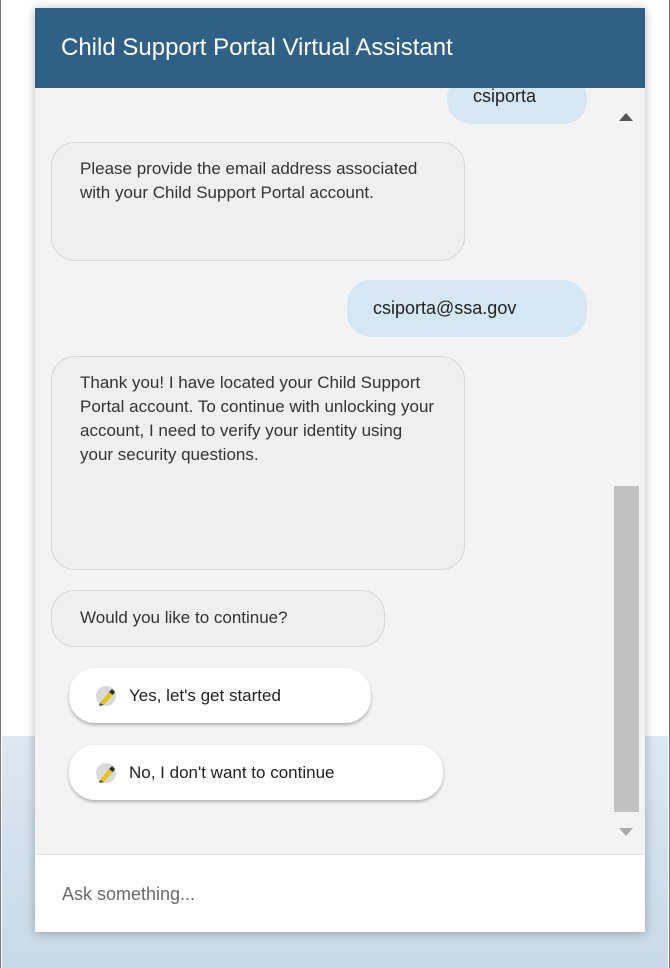  I want to click on quick-reply-yes-button: Yes, let's get started, so click(220, 695).